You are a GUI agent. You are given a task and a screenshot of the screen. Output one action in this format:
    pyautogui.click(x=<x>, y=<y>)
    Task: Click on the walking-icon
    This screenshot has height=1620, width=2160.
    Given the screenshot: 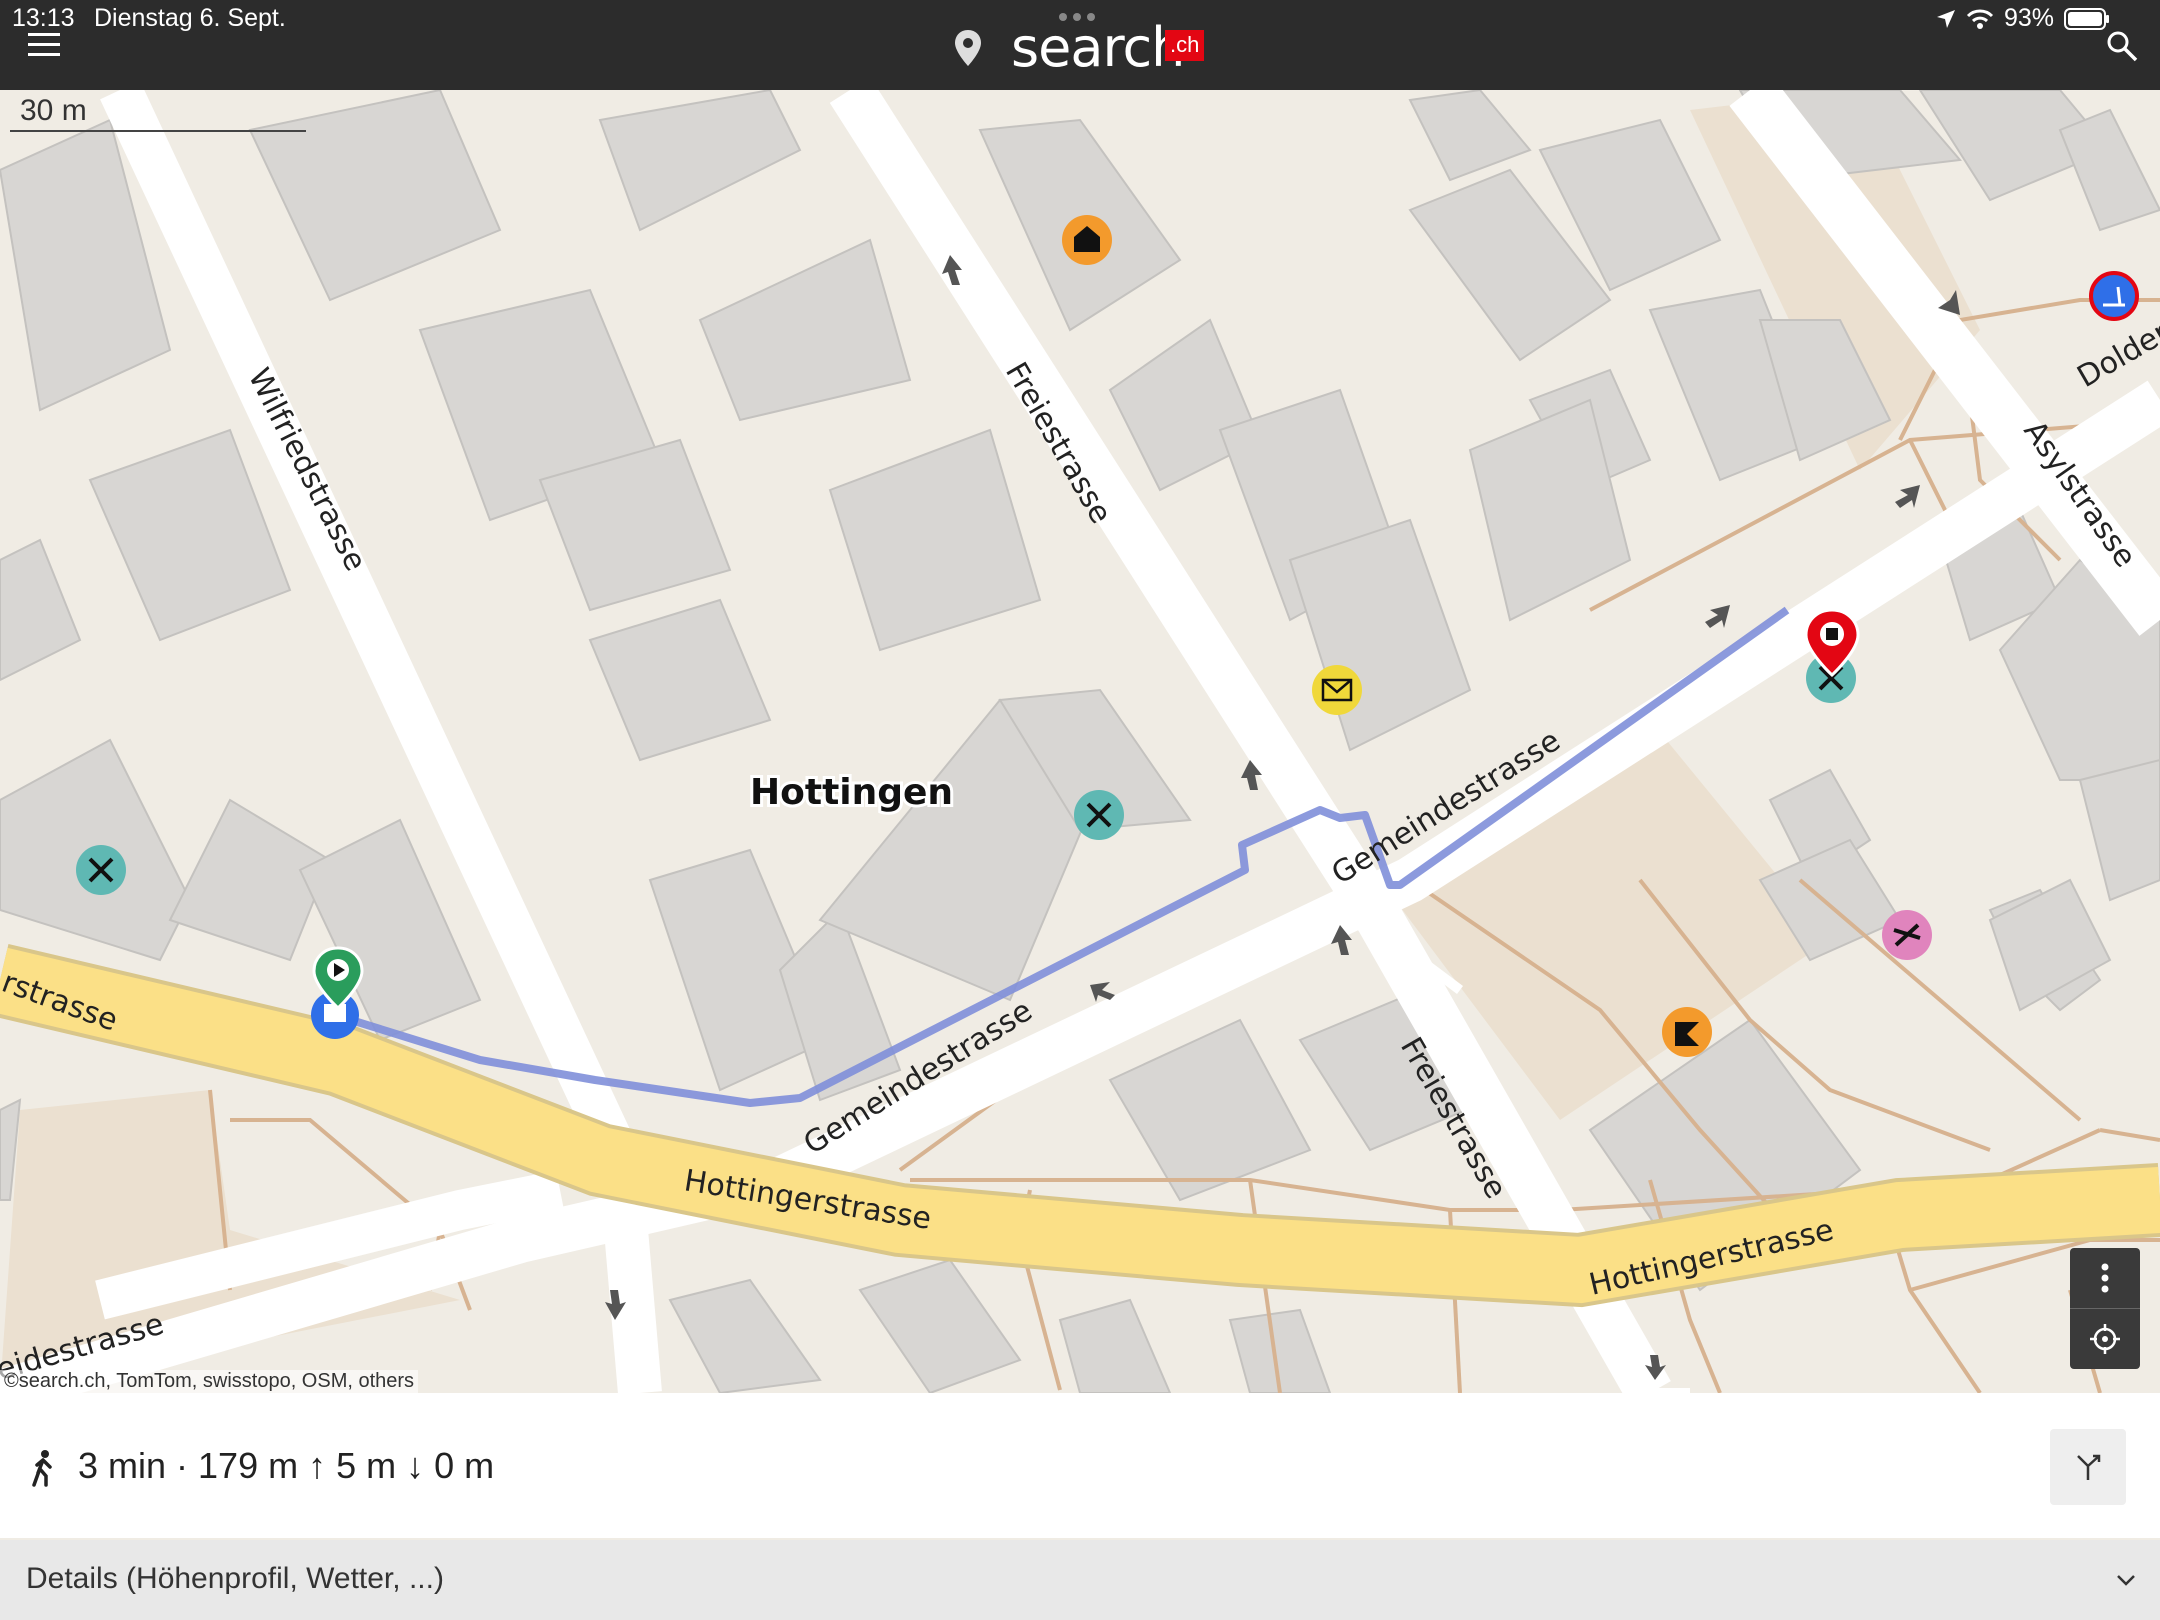 What is the action you would take?
    pyautogui.click(x=42, y=1468)
    